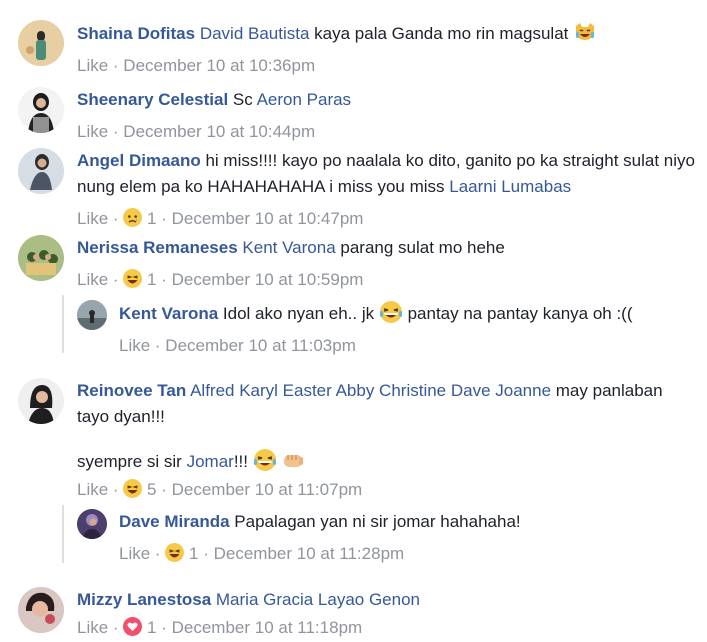 This screenshot has height=642, width=707. I want to click on mention-link: Maria Gracia Layao Genon, so click(318, 599).